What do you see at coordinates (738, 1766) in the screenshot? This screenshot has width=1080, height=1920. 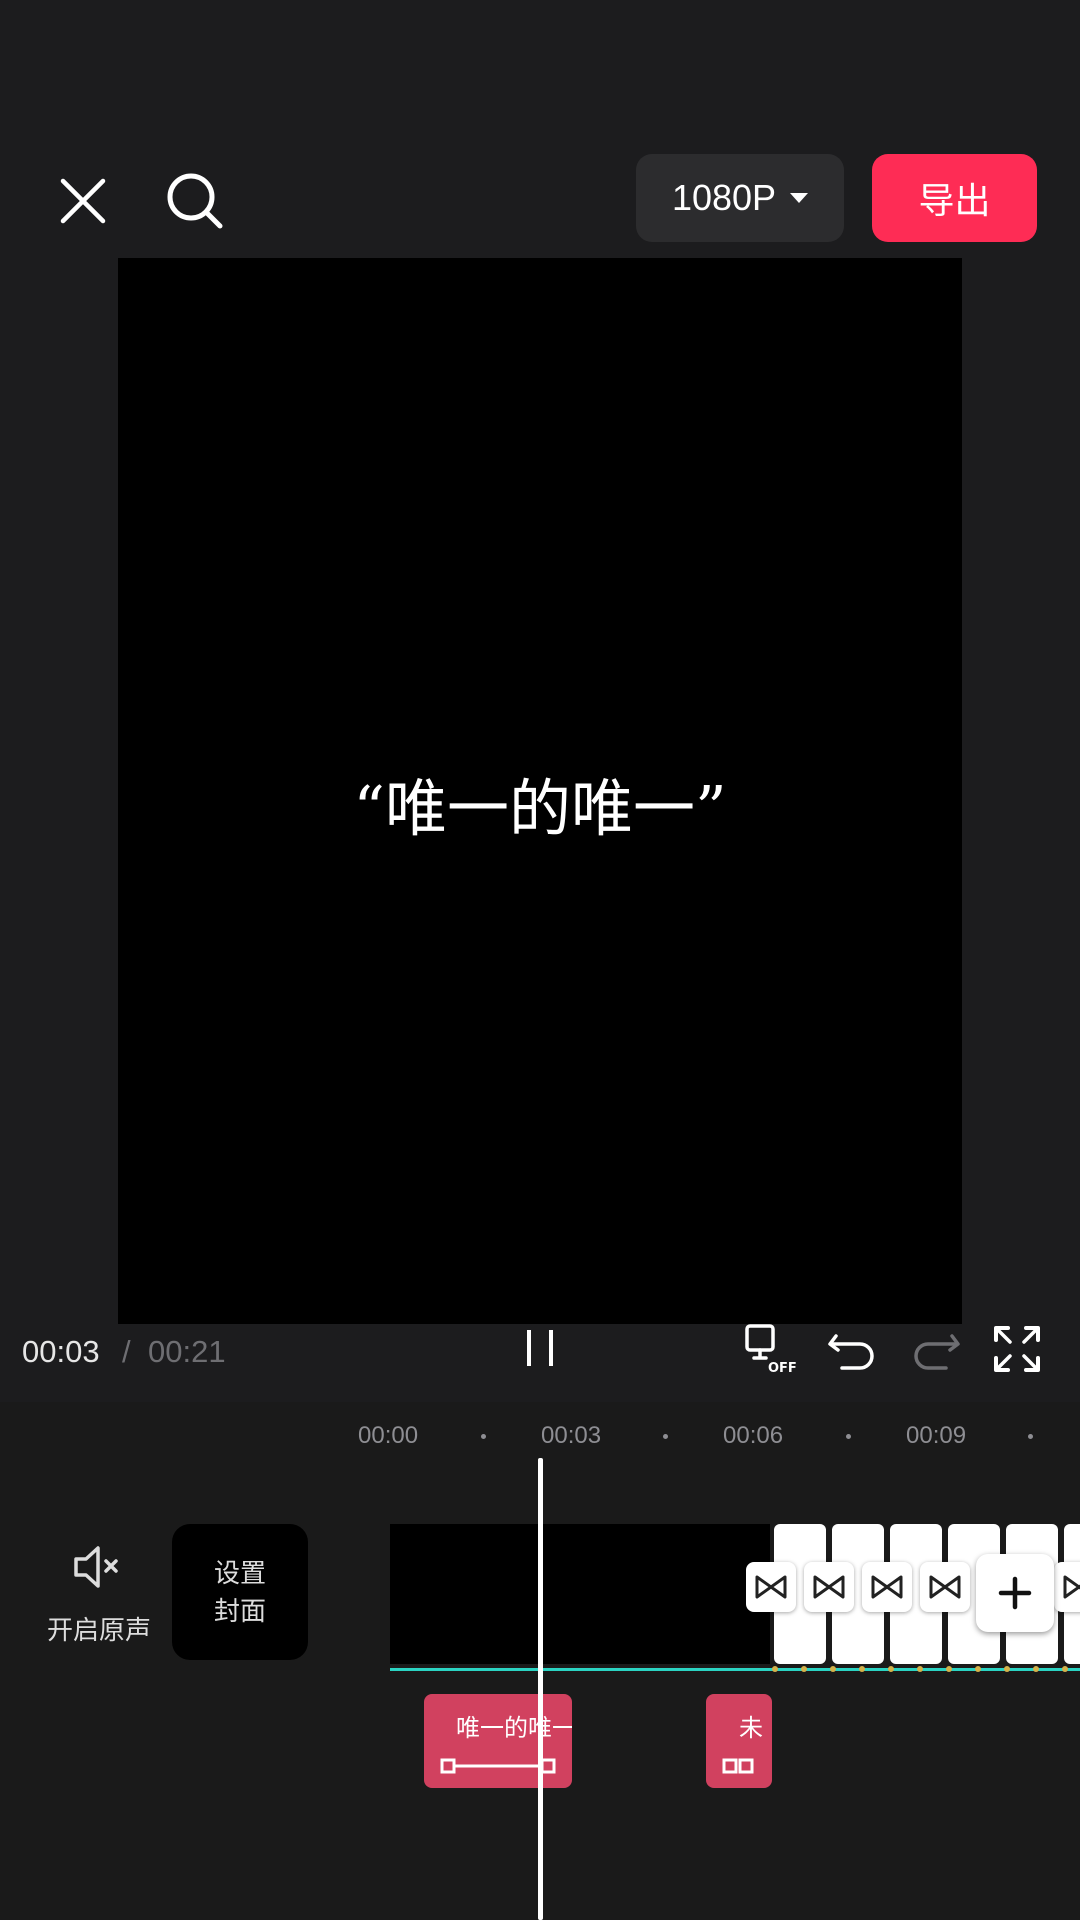 I see `text-clip-handle-icon` at bounding box center [738, 1766].